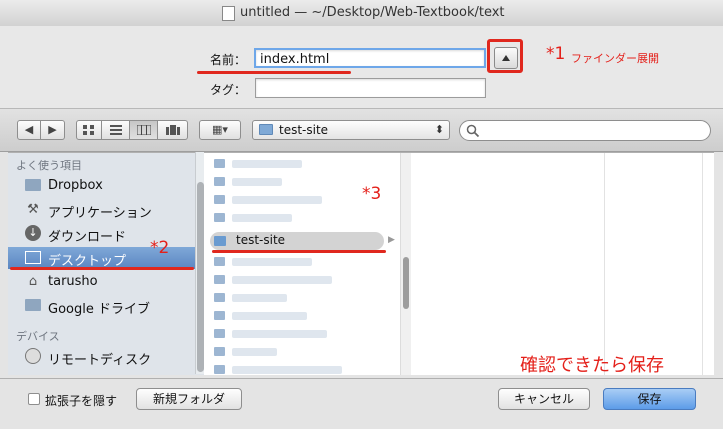 Image resolution: width=723 pixels, height=429 pixels. I want to click on icon-view-button, so click(89, 130).